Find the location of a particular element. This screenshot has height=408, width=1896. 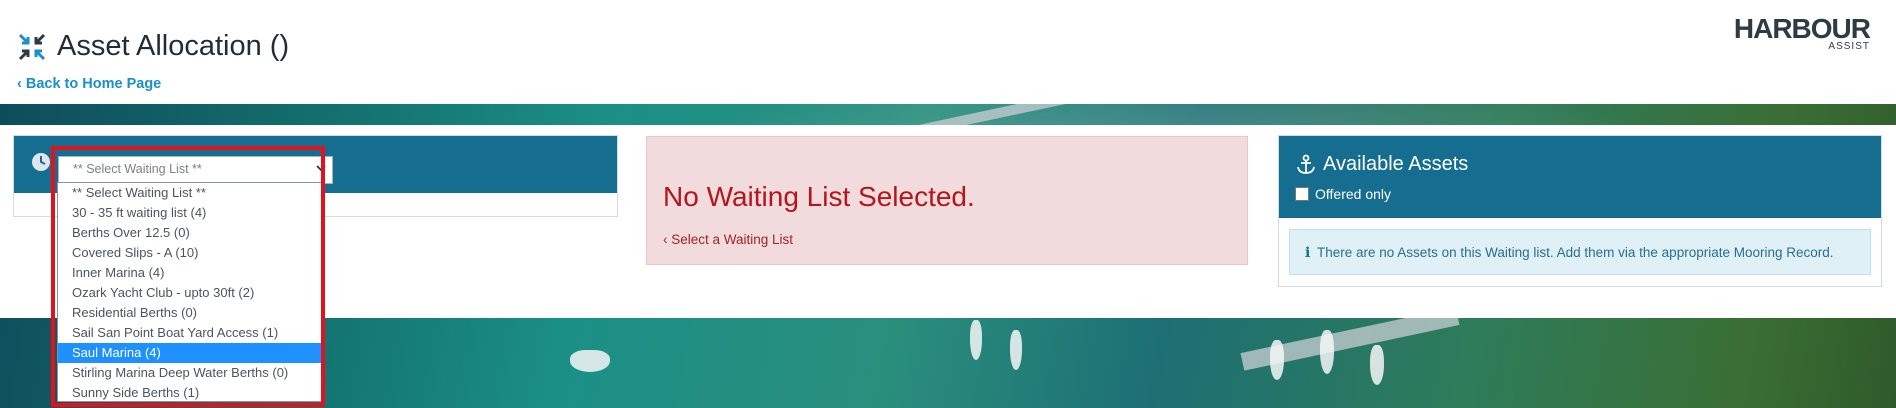

available-assets-header: Available Assets Offered only is located at coordinates (1580, 177).